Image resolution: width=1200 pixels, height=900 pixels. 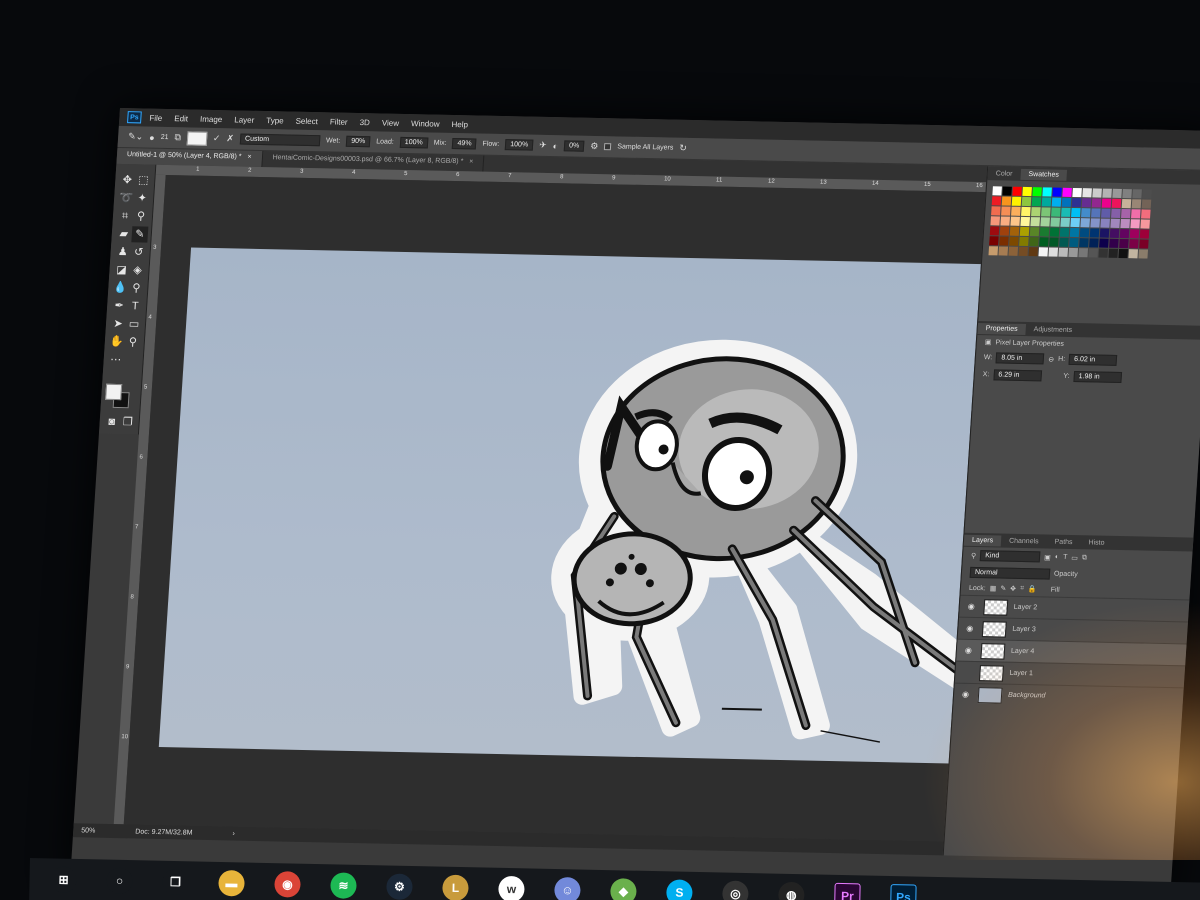 What do you see at coordinates (1063, 542) in the screenshot?
I see `tab-paths: Paths` at bounding box center [1063, 542].